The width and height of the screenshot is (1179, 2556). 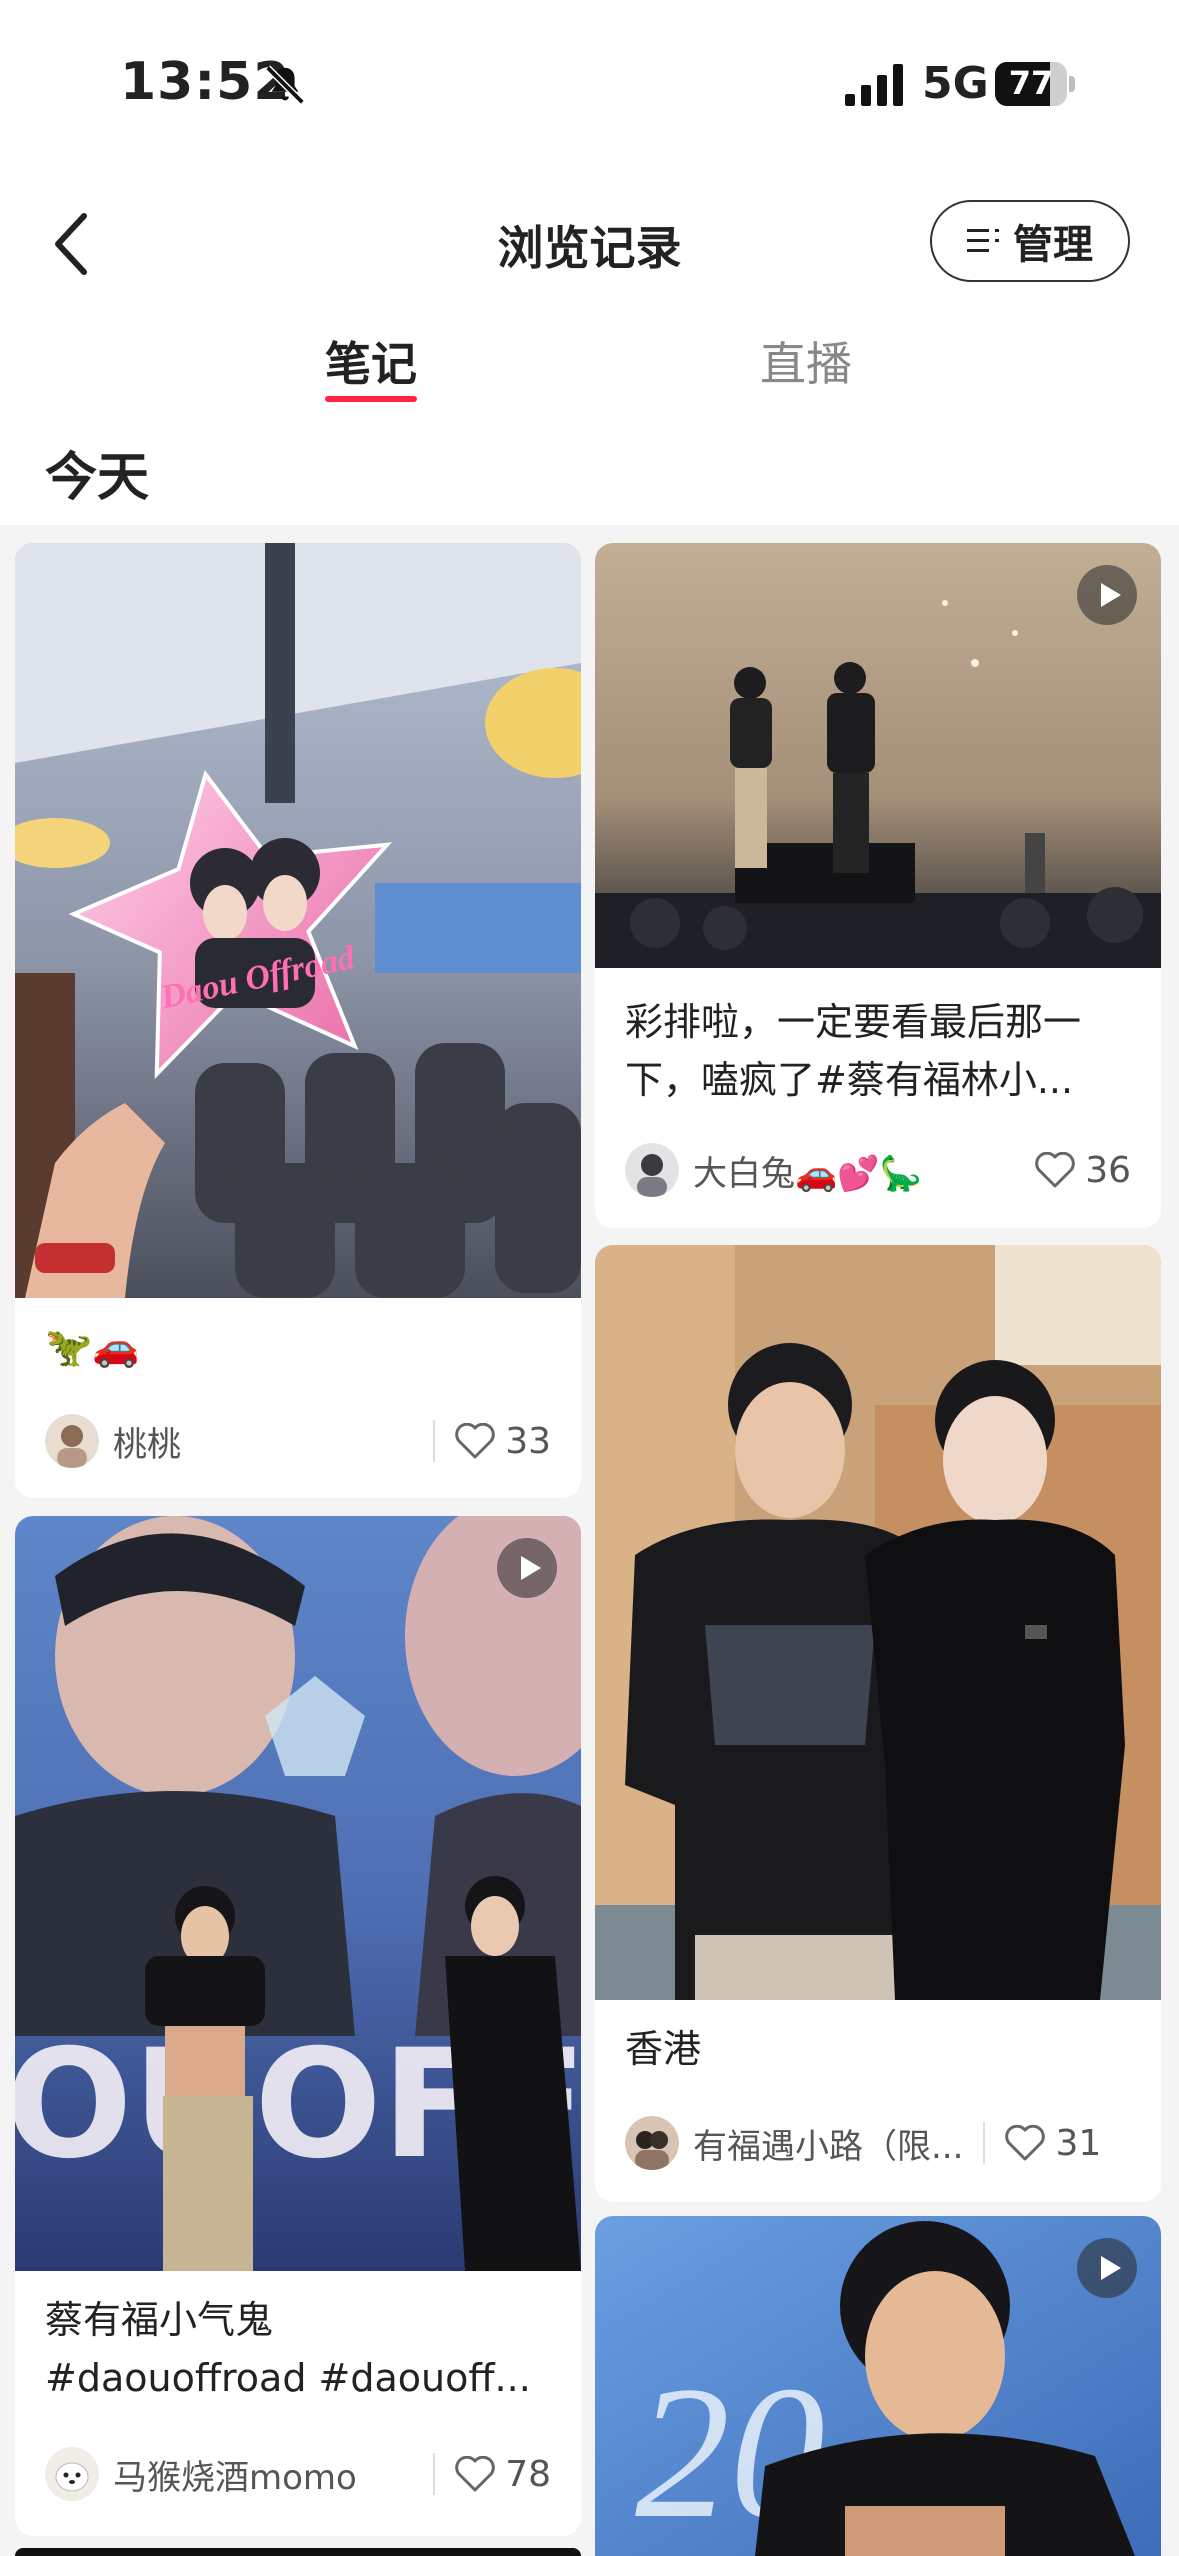 I want to click on note-card: 彩排啦，一定要看最后那一 下，嗑疯了#蔡有福林小... 大白兔🚗💕🦕 36, so click(x=878, y=885).